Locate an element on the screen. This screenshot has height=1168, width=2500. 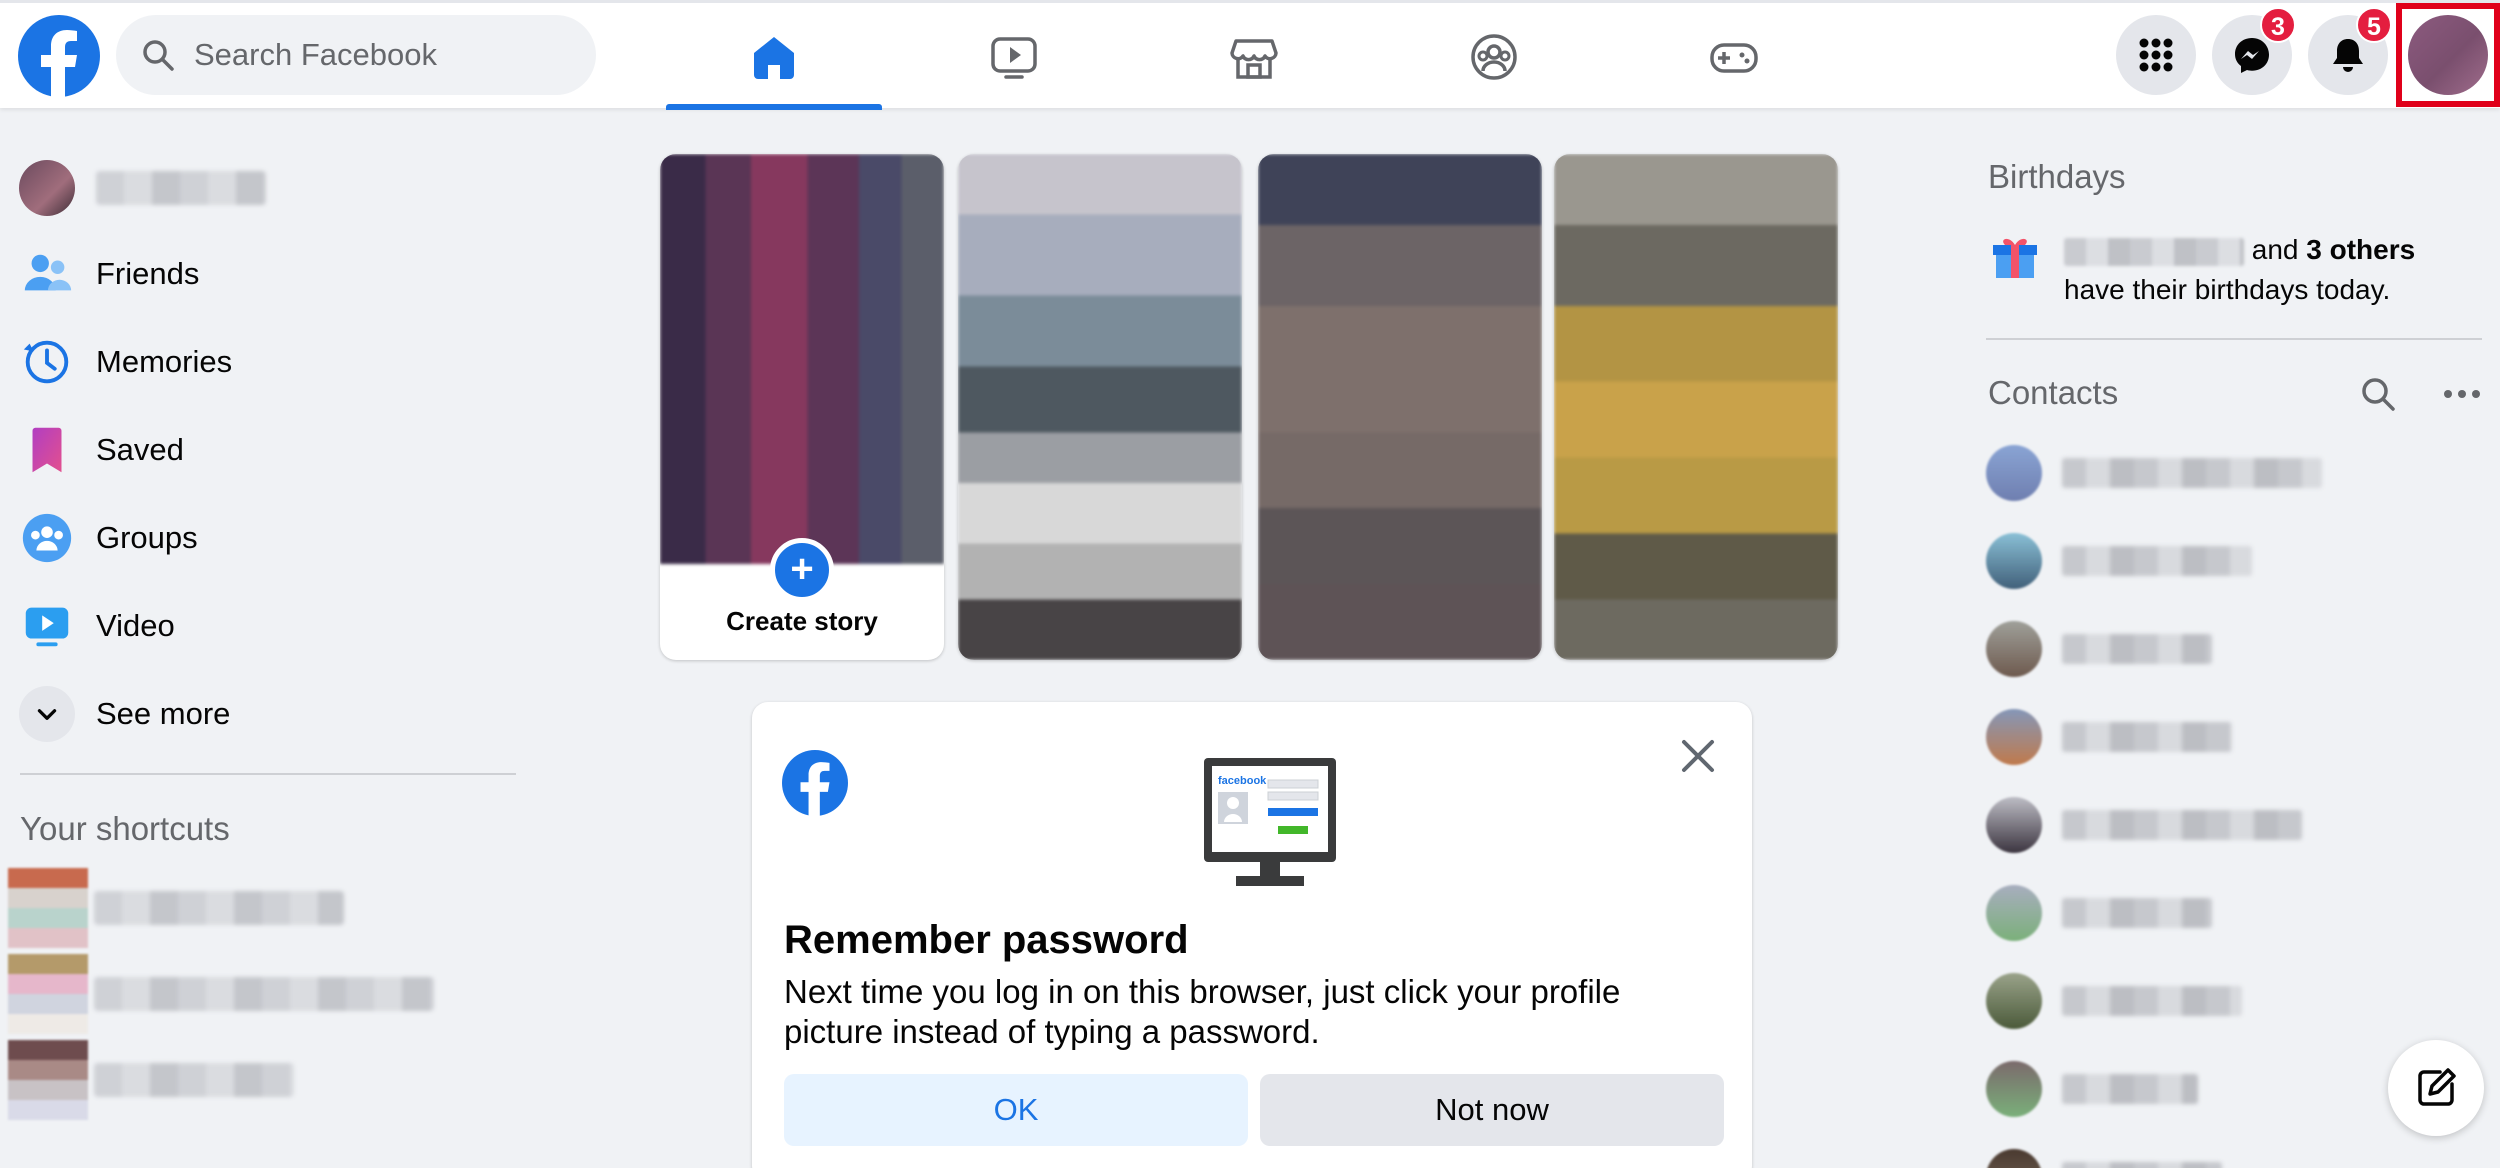
shortcuts-title: Your shortcuts is located at coordinates (125, 828).